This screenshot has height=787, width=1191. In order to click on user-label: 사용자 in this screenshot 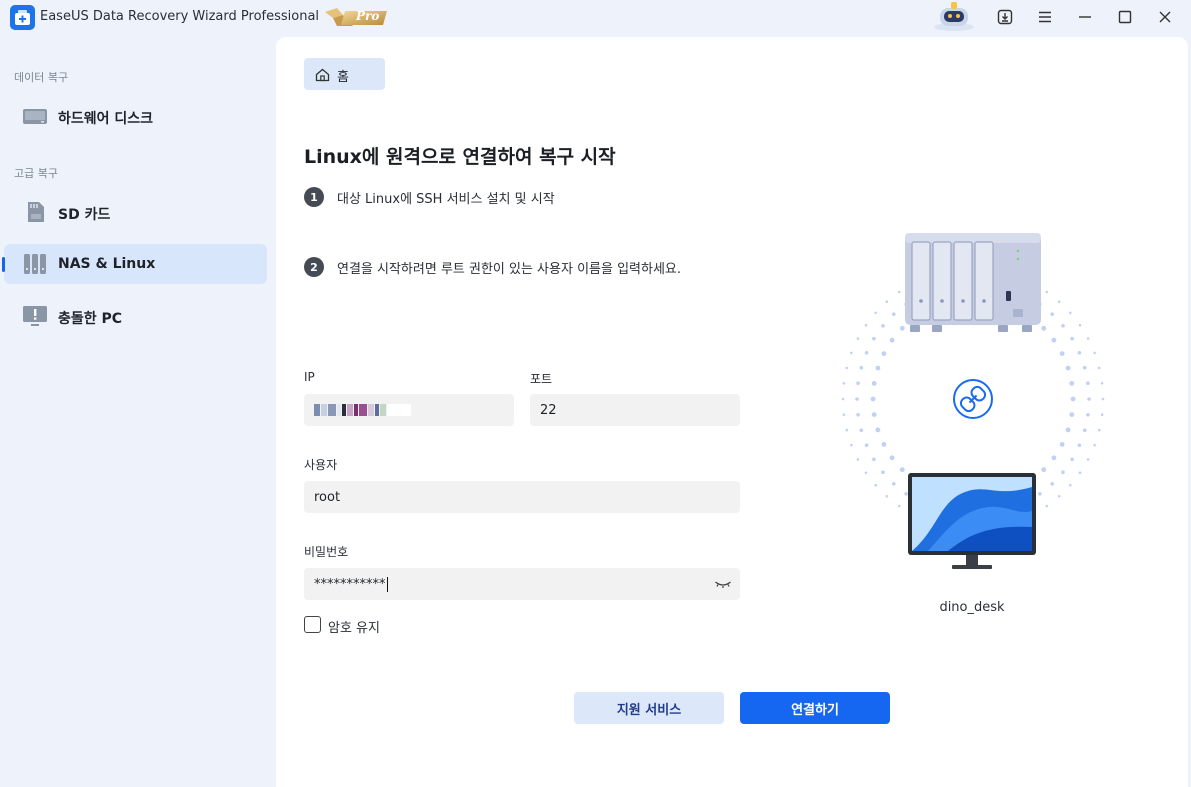, I will do `click(321, 465)`.